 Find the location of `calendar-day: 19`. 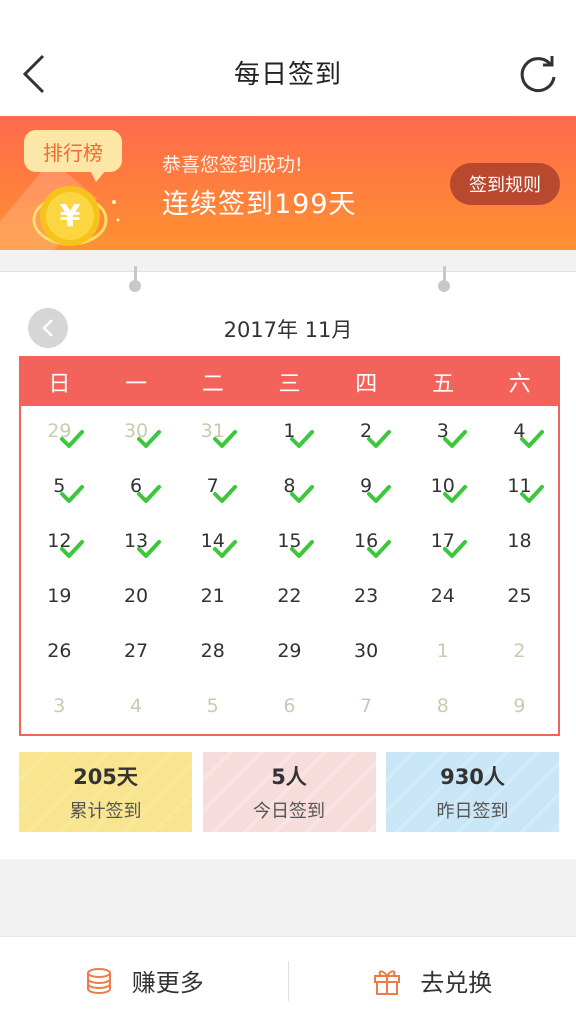

calendar-day: 19 is located at coordinates (59, 602).